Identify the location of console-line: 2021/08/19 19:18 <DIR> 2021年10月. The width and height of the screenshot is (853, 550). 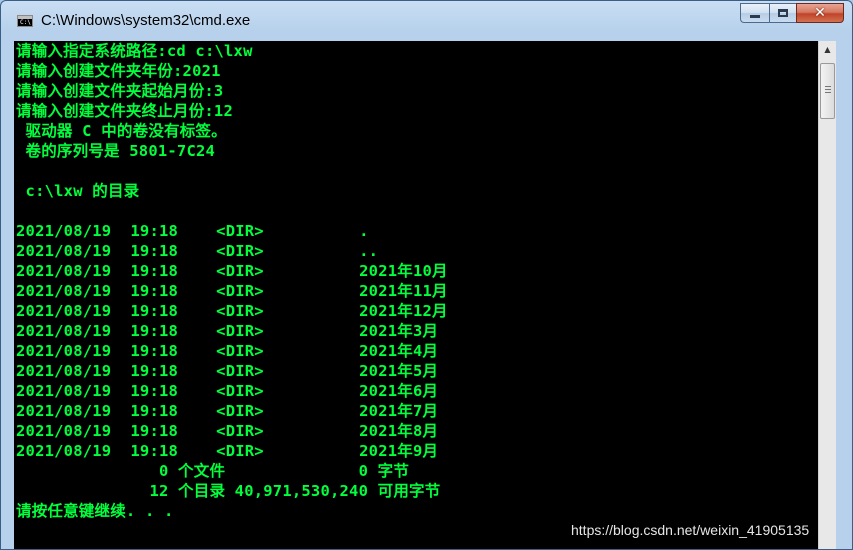
(232, 271).